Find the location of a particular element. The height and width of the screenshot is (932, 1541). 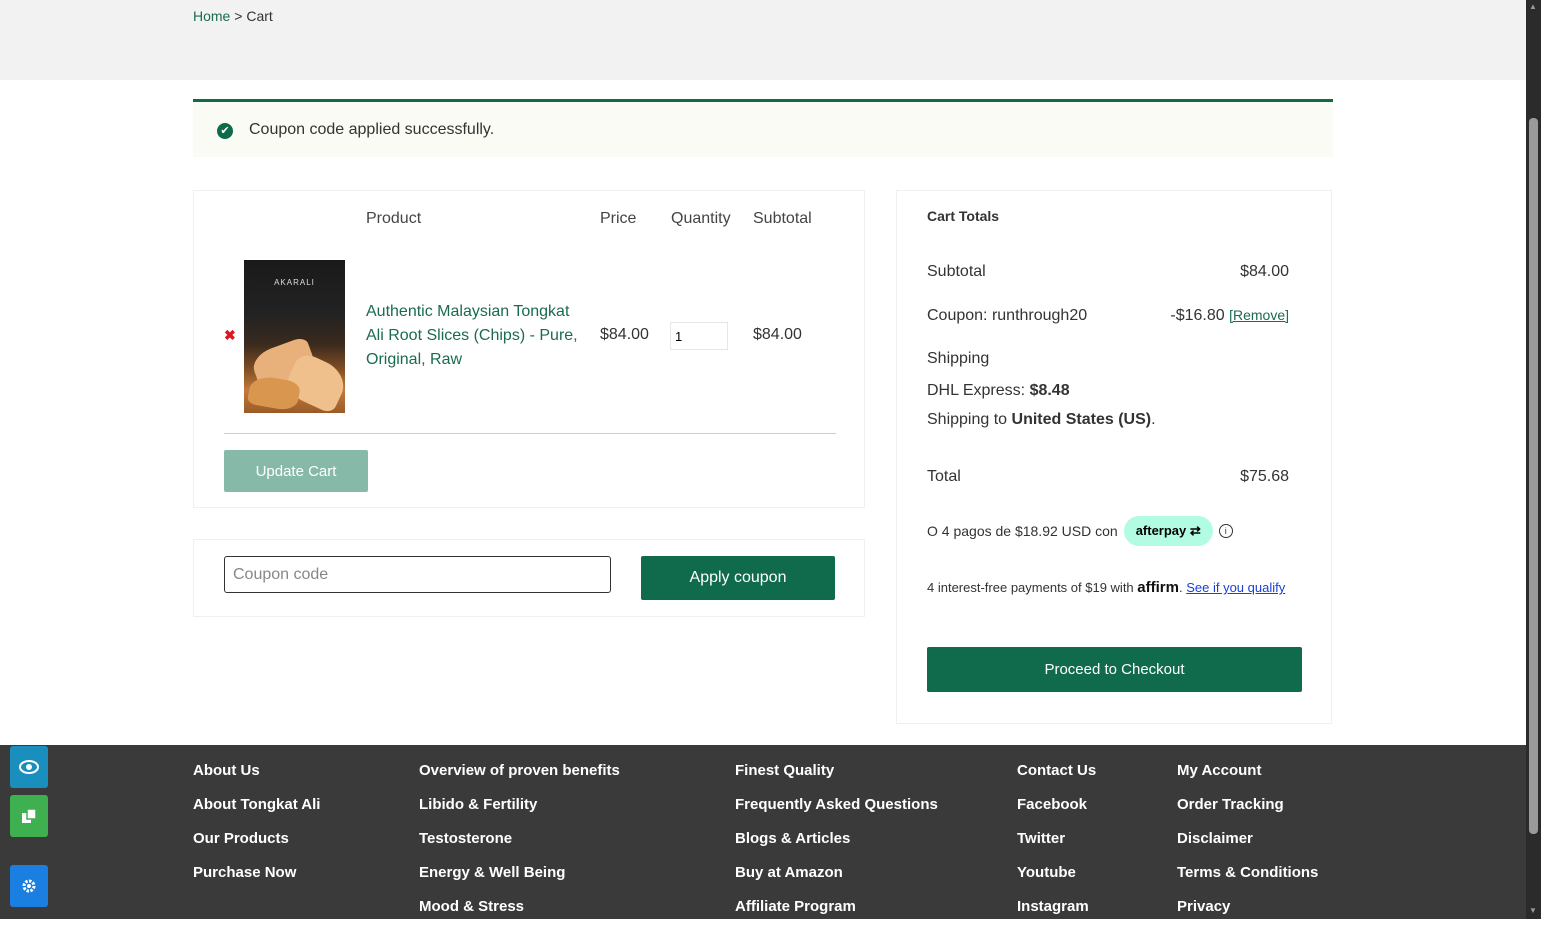

footer-link: Disclaimer is located at coordinates (1247, 847).